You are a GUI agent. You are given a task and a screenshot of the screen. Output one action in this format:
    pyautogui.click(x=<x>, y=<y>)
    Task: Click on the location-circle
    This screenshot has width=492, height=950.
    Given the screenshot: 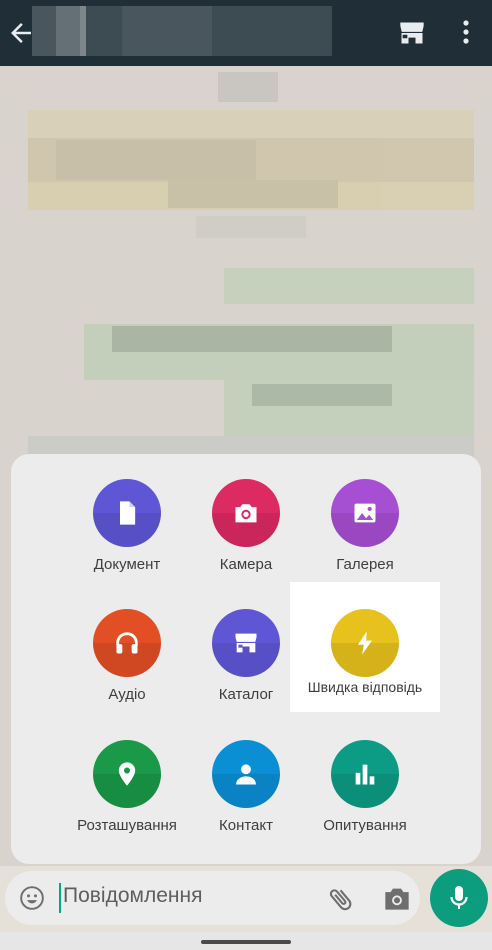 What is the action you would take?
    pyautogui.click(x=127, y=774)
    